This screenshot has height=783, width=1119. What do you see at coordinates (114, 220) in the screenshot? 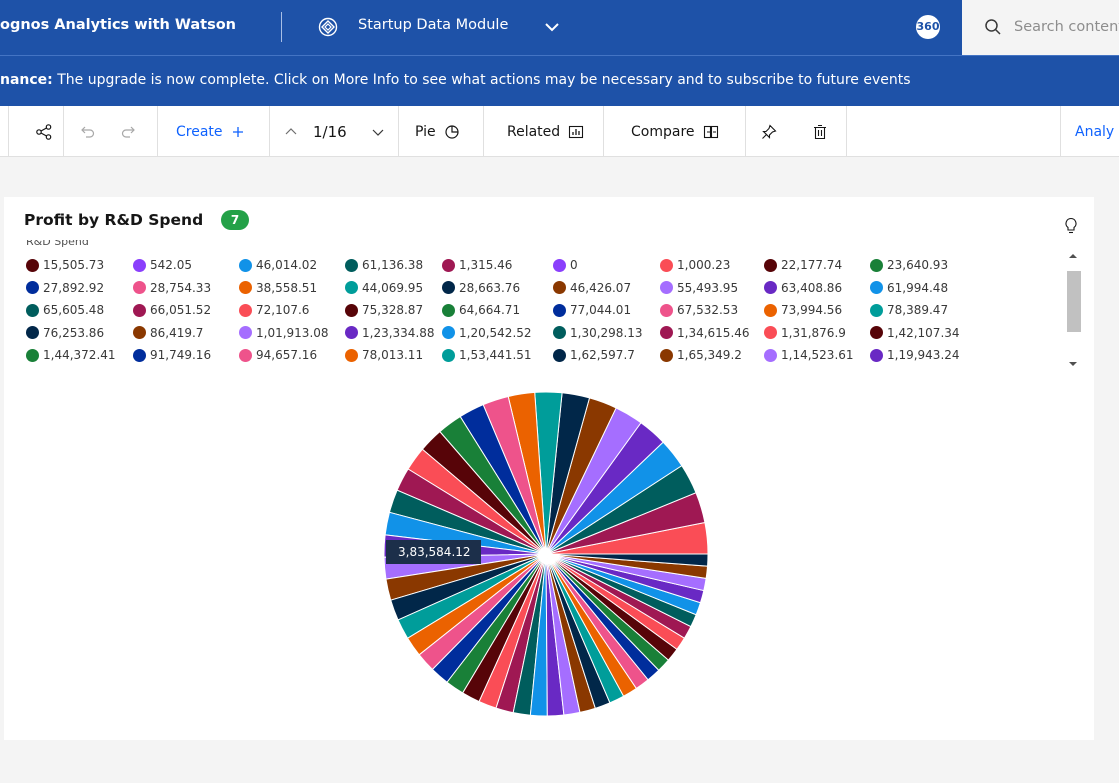
I see `chart-title: Profit by R&D Spend` at bounding box center [114, 220].